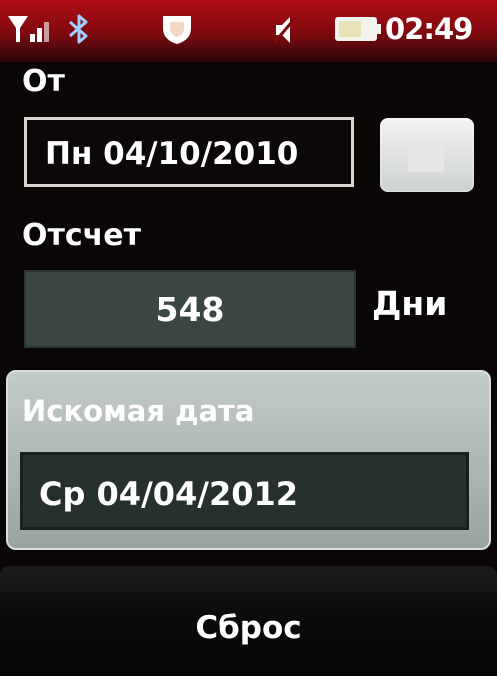  Describe the element at coordinates (82, 235) in the screenshot. I see `count-label: Отсчет` at that location.